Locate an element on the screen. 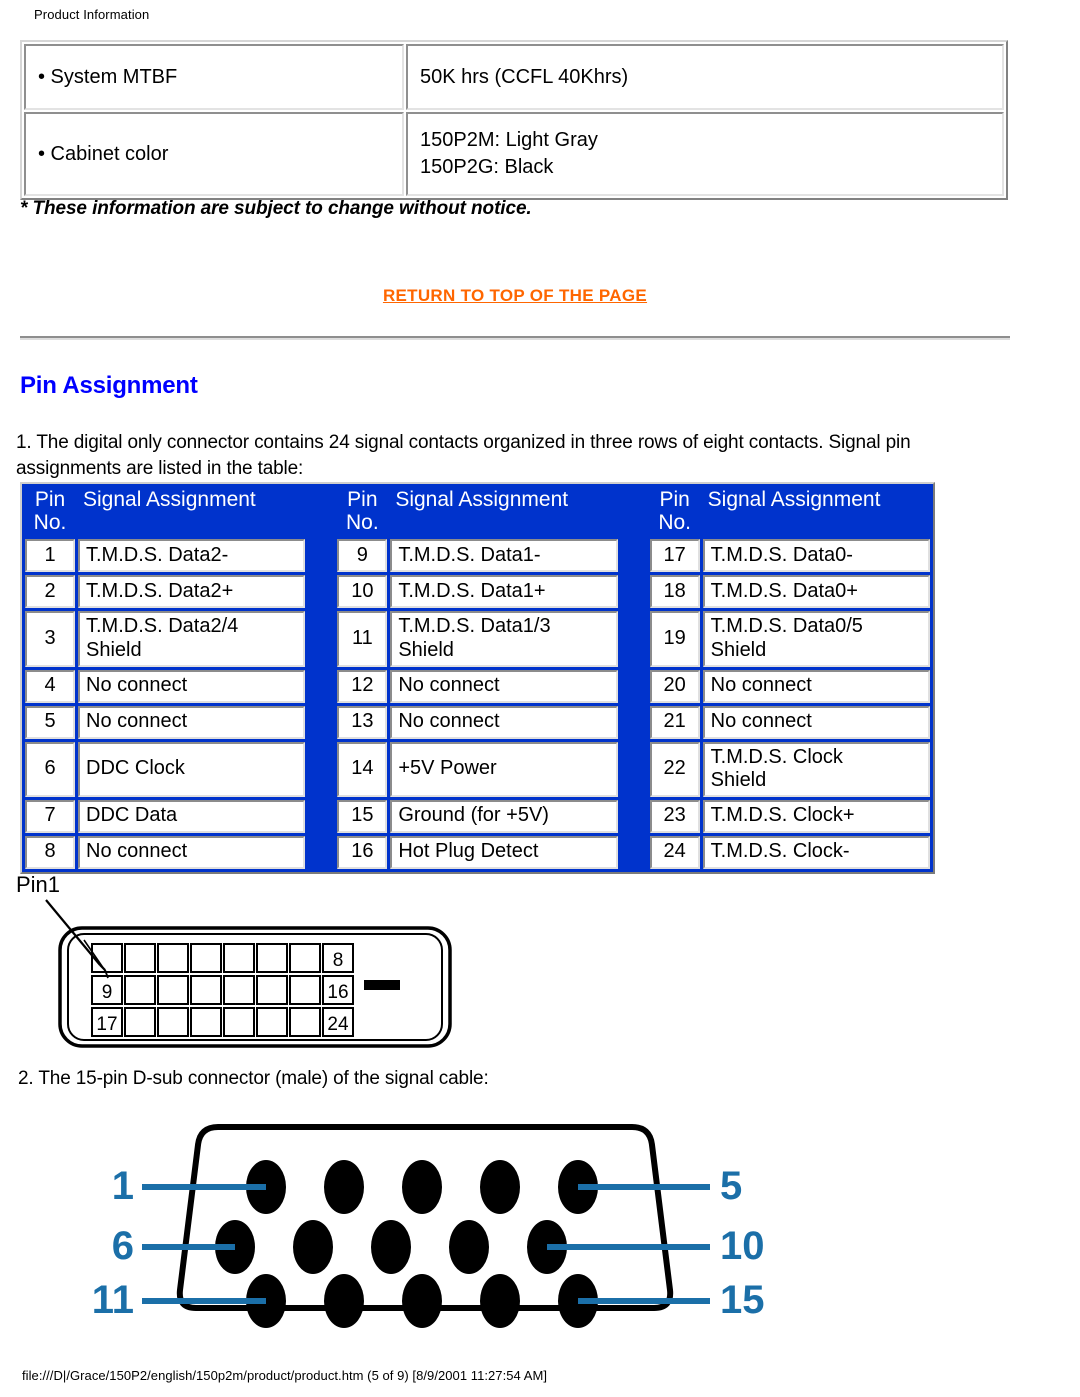  page-header: Product Information is located at coordinates (92, 14).